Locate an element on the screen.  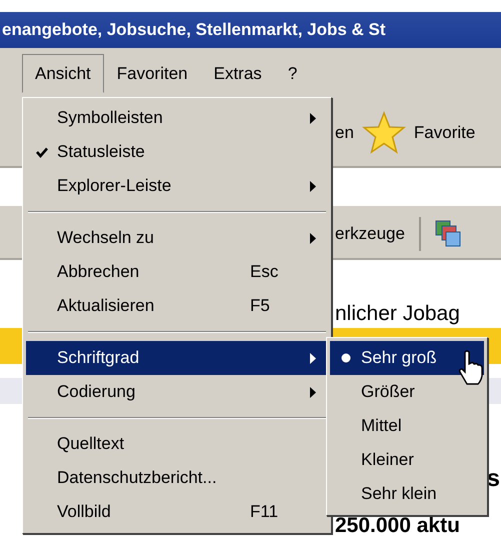
menu-item: Quelltext is located at coordinates (177, 444).